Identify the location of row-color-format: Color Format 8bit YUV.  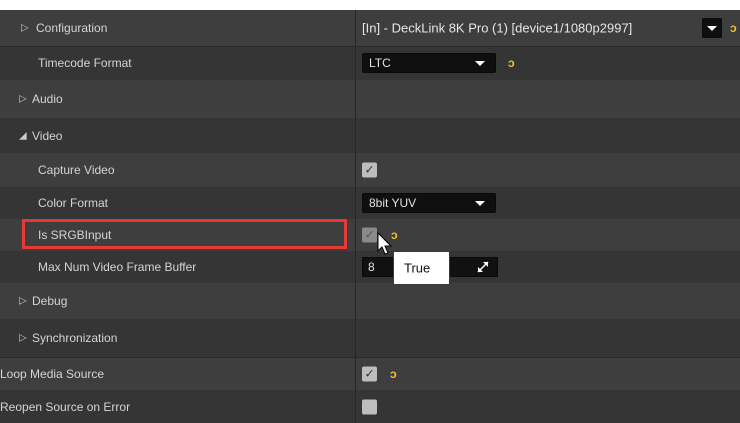
(370, 203).